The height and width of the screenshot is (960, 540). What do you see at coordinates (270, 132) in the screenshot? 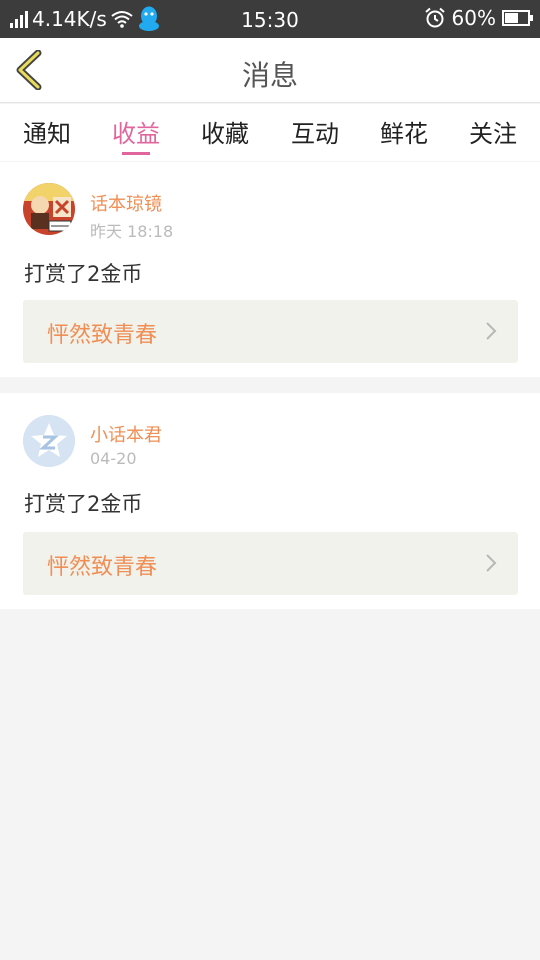
I see `tab-bar: 通知 收益 收藏 互动 鲜花 关注` at bounding box center [270, 132].